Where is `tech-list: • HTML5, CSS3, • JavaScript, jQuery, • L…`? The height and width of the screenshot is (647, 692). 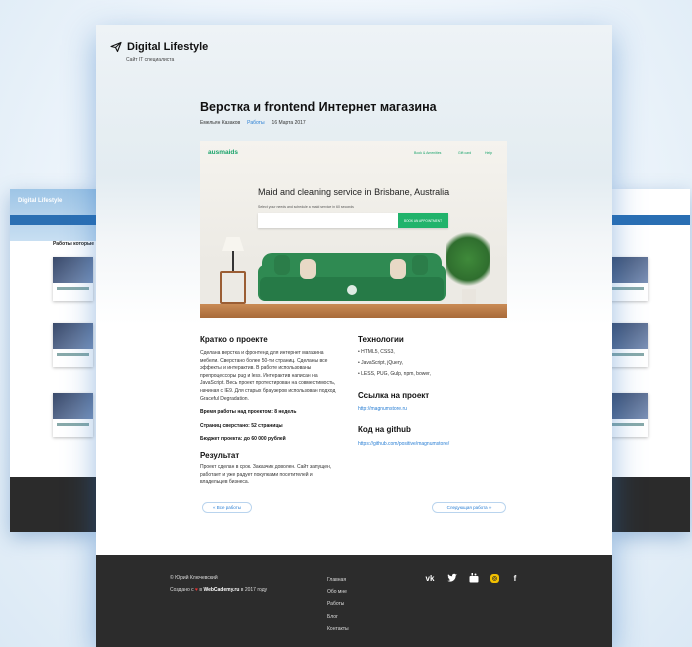
tech-list: • HTML5, CSS3, • JavaScript, jQuery, • L… is located at coordinates (394, 363).